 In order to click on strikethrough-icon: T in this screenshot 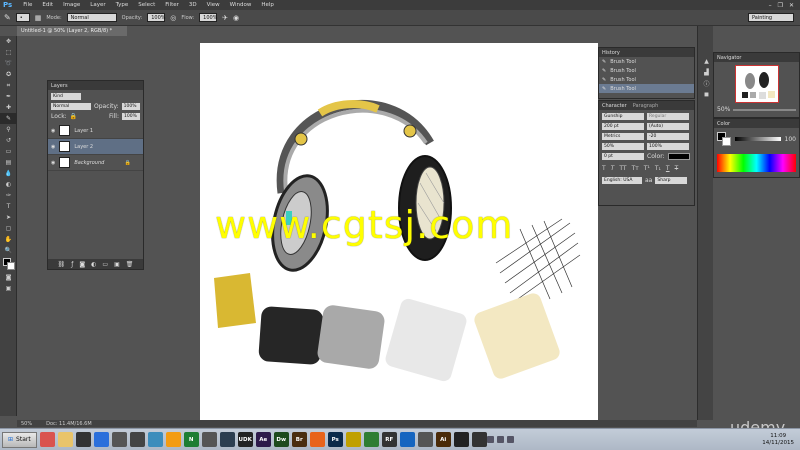, I will do `click(677, 168)`.